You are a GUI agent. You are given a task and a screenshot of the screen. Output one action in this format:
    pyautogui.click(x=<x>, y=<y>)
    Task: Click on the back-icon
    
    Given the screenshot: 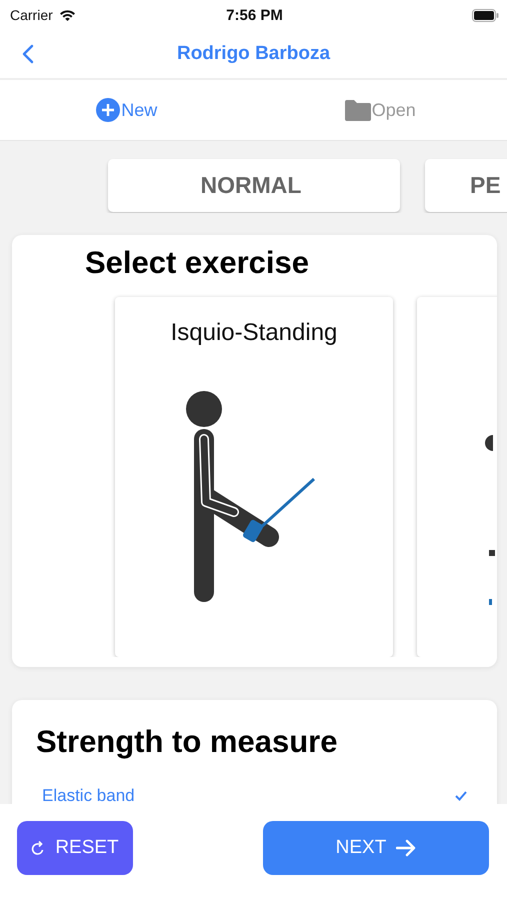 What is the action you would take?
    pyautogui.click(x=28, y=54)
    